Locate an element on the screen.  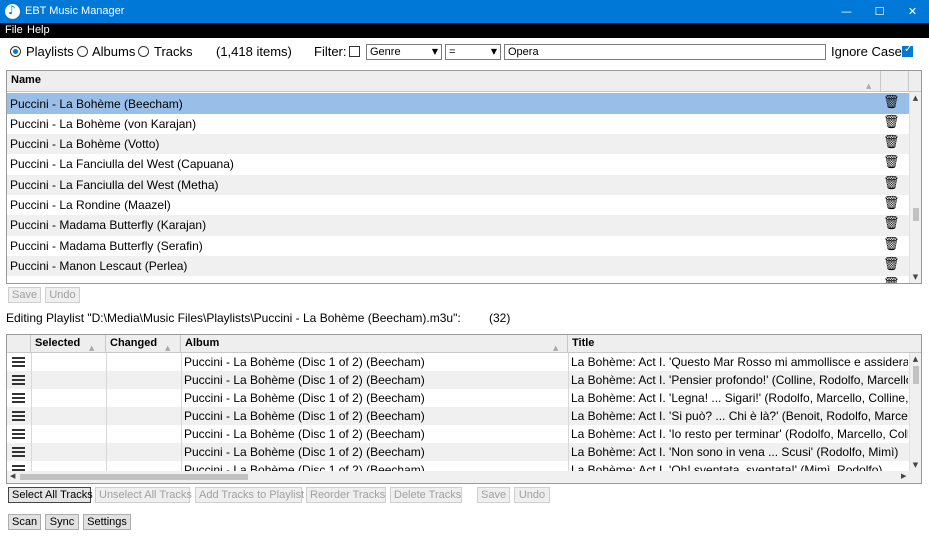
minimize-button: — is located at coordinates (846, 11).